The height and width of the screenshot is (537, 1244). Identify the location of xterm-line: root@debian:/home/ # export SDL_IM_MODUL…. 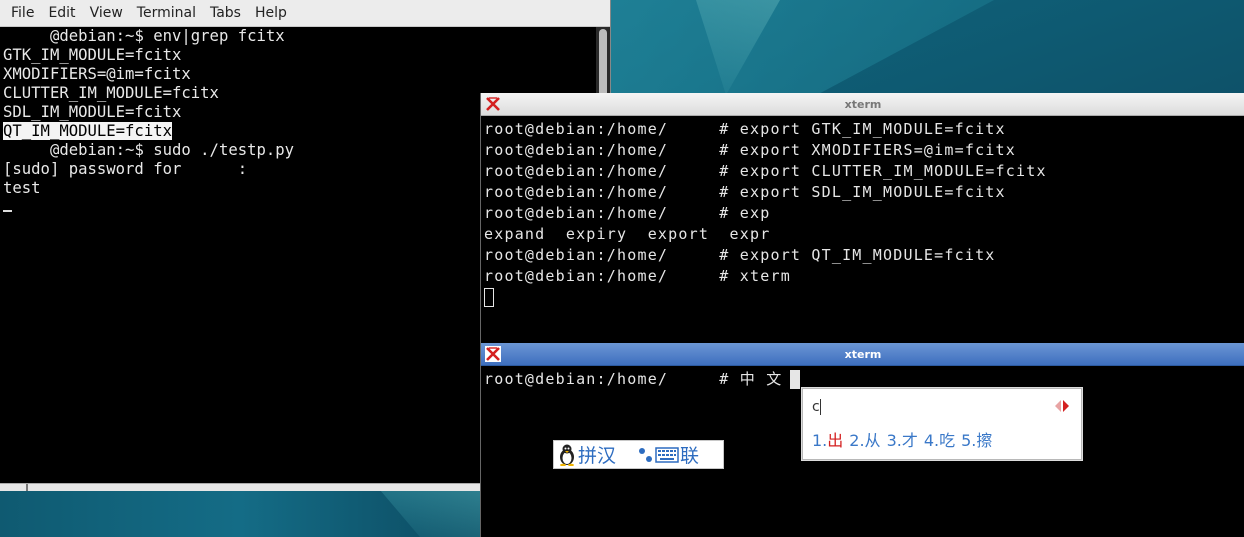
(745, 192).